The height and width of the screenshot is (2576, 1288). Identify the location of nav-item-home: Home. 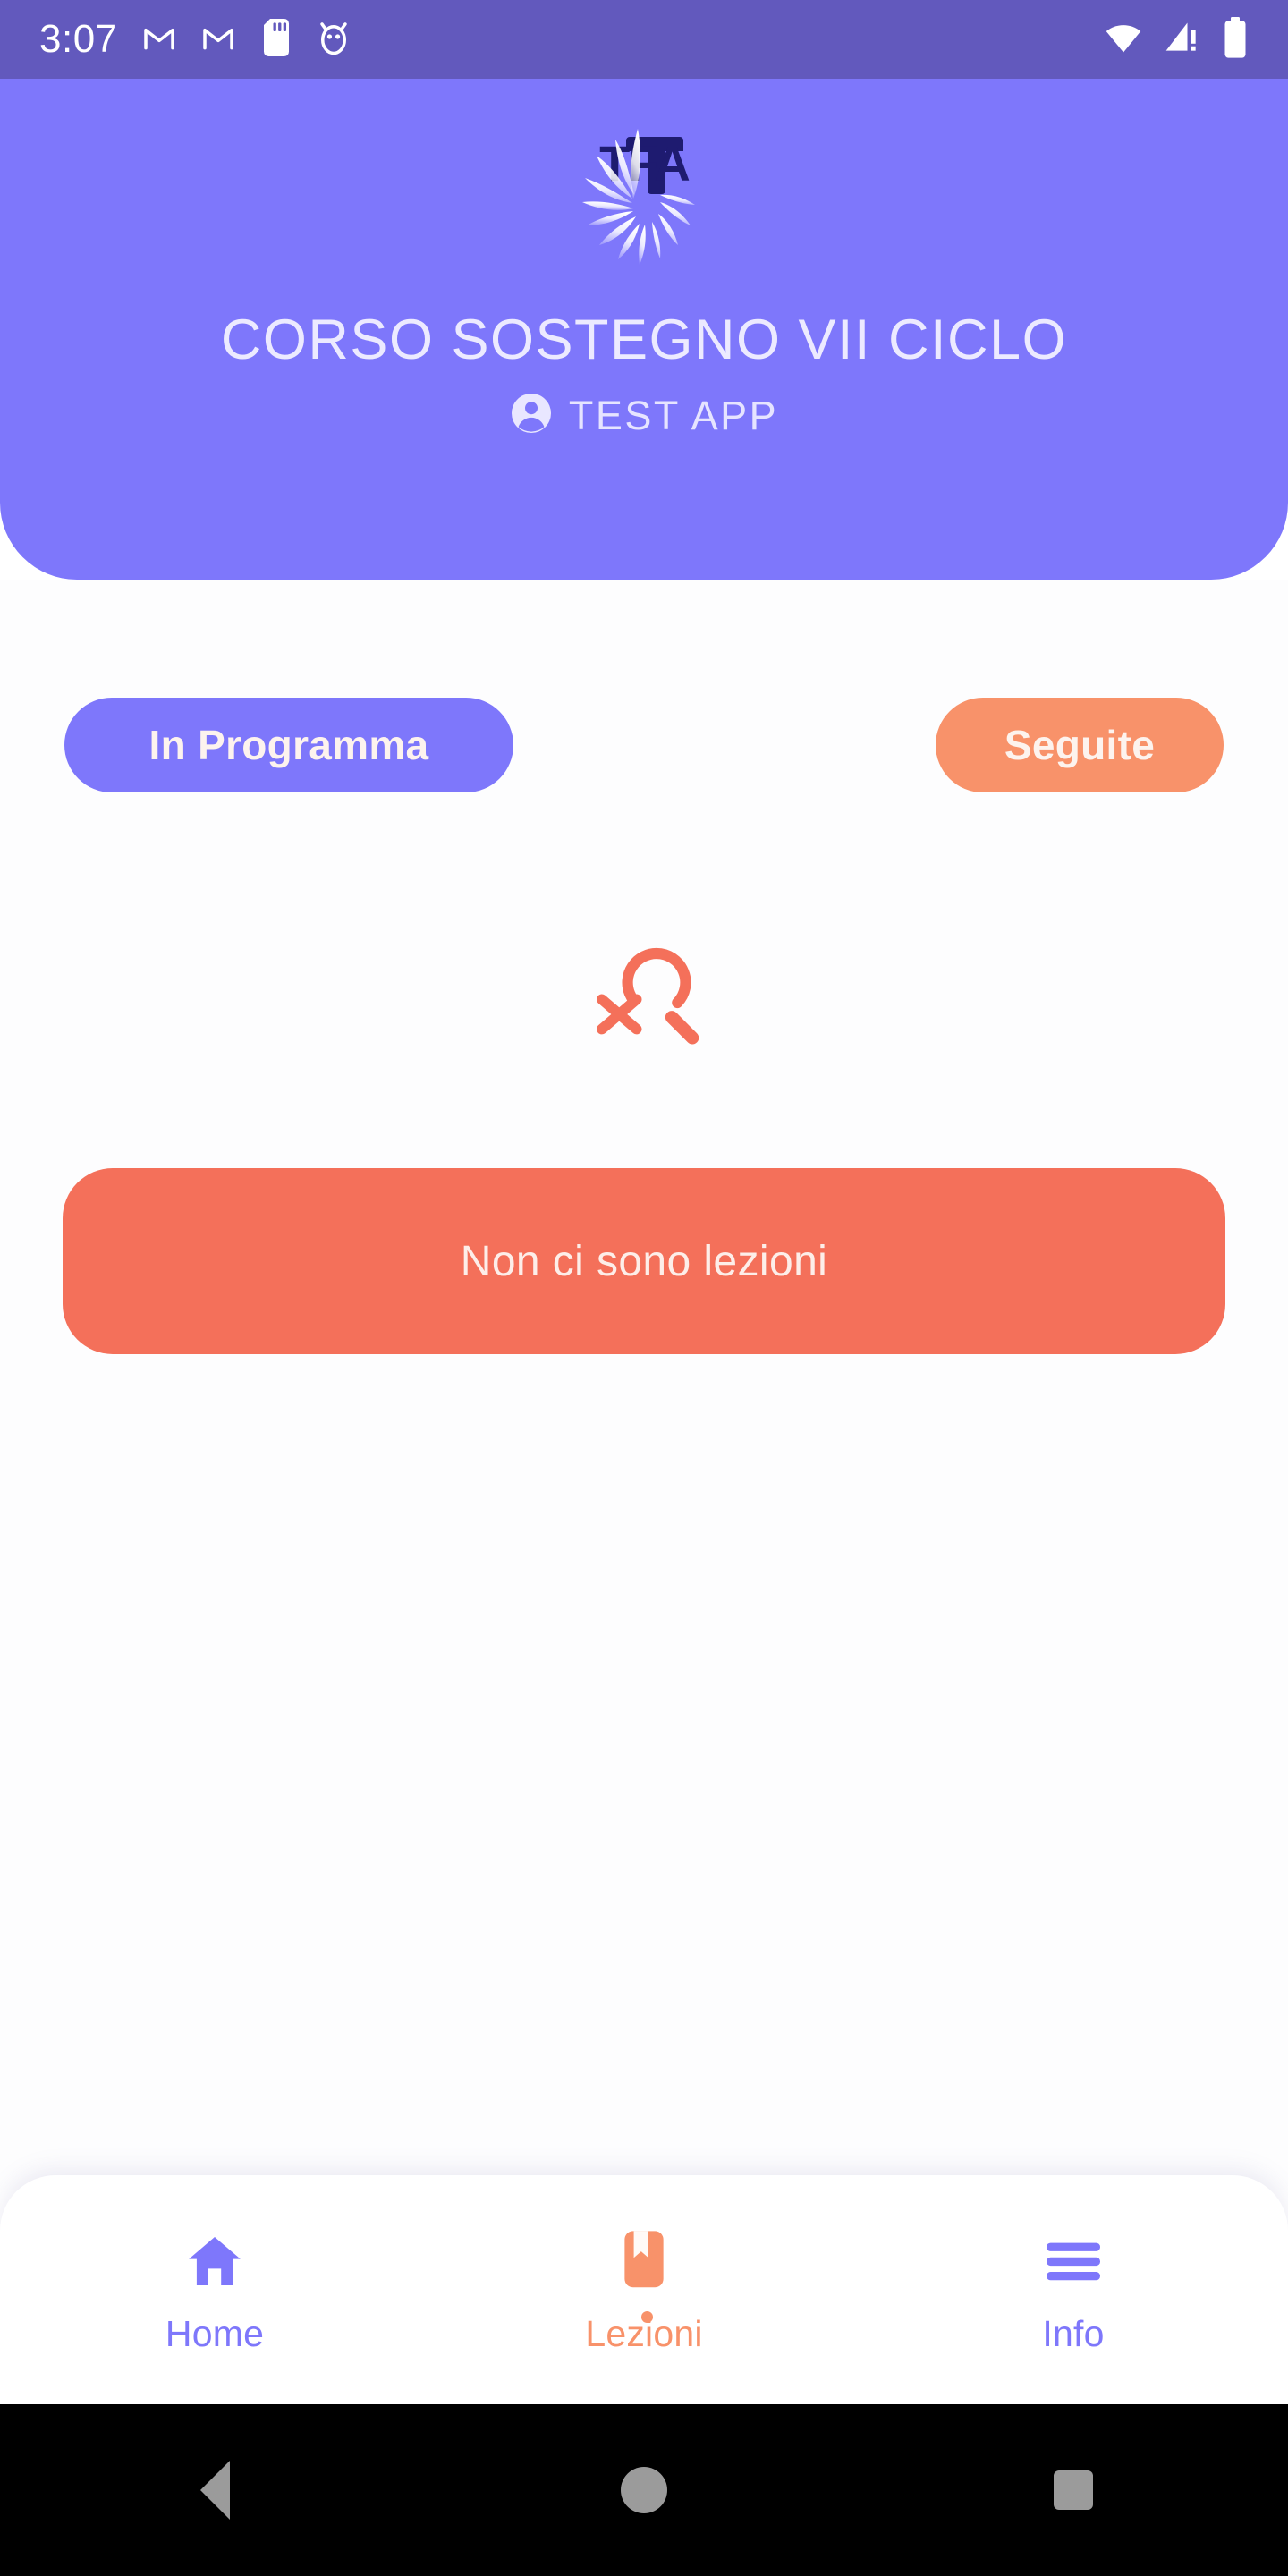
(214, 2289).